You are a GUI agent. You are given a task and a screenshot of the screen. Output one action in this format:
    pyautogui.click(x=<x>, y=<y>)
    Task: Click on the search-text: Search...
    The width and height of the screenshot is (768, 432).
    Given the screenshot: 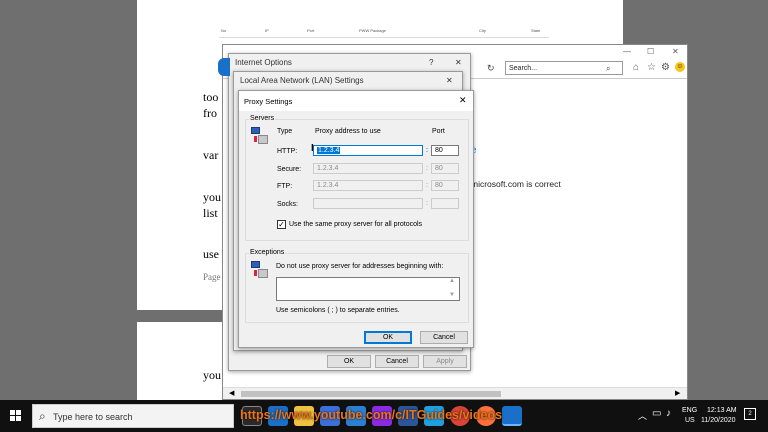 What is the action you would take?
    pyautogui.click(x=523, y=68)
    